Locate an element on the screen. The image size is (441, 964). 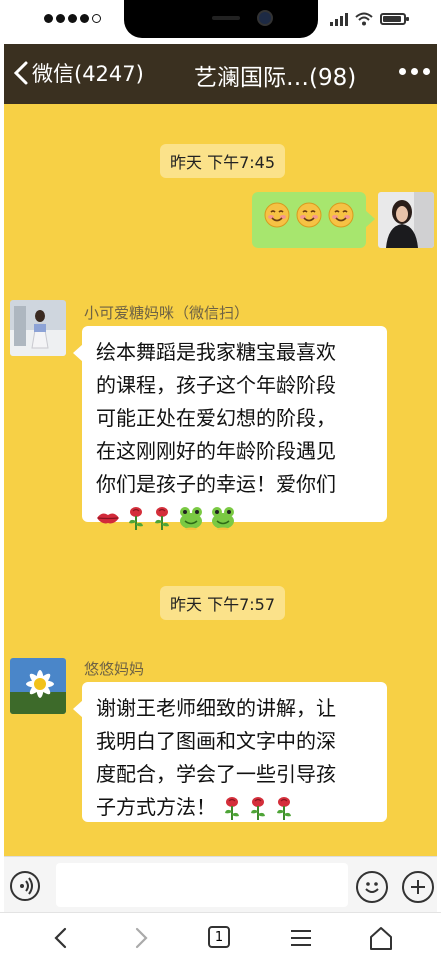
browser-forward-icon is located at coordinates (141, 938).